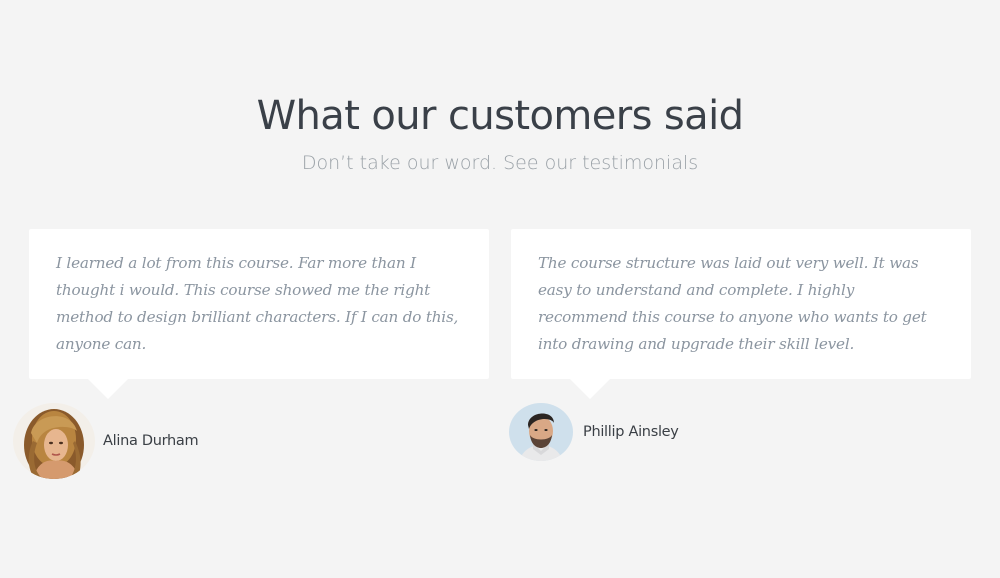  Describe the element at coordinates (151, 441) in the screenshot. I see `author-name: Alina Durham` at that location.